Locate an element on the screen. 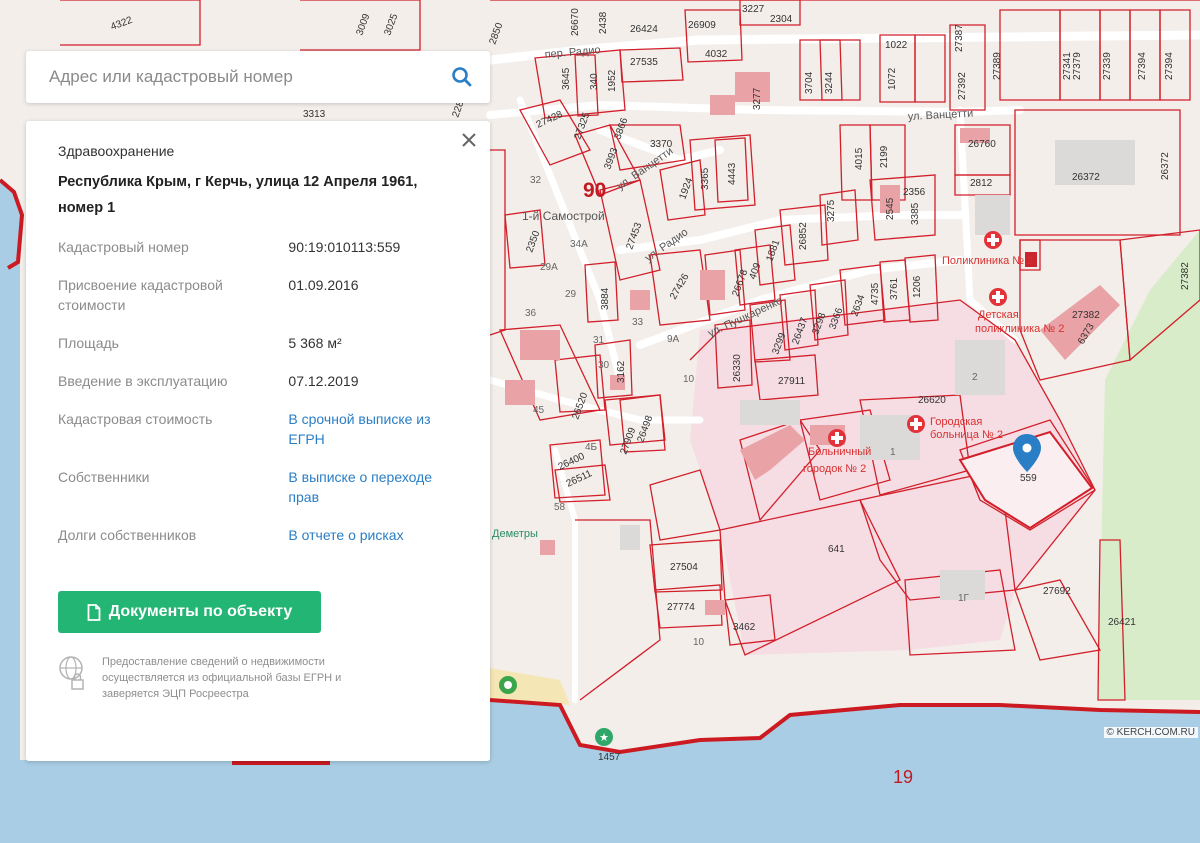 The image size is (1200, 843). owner-debts-link: В отчете о рисках is located at coordinates (373, 535).